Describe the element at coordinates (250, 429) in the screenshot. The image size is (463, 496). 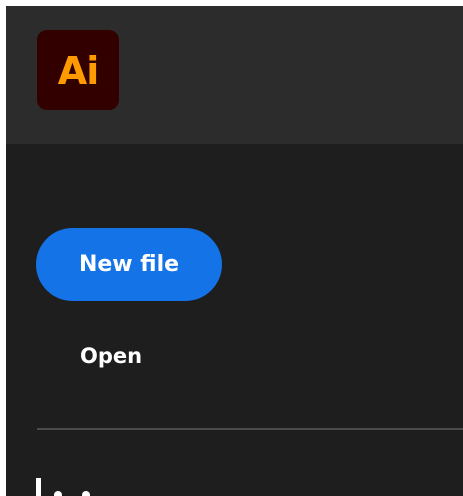
I see `section-divider` at that location.